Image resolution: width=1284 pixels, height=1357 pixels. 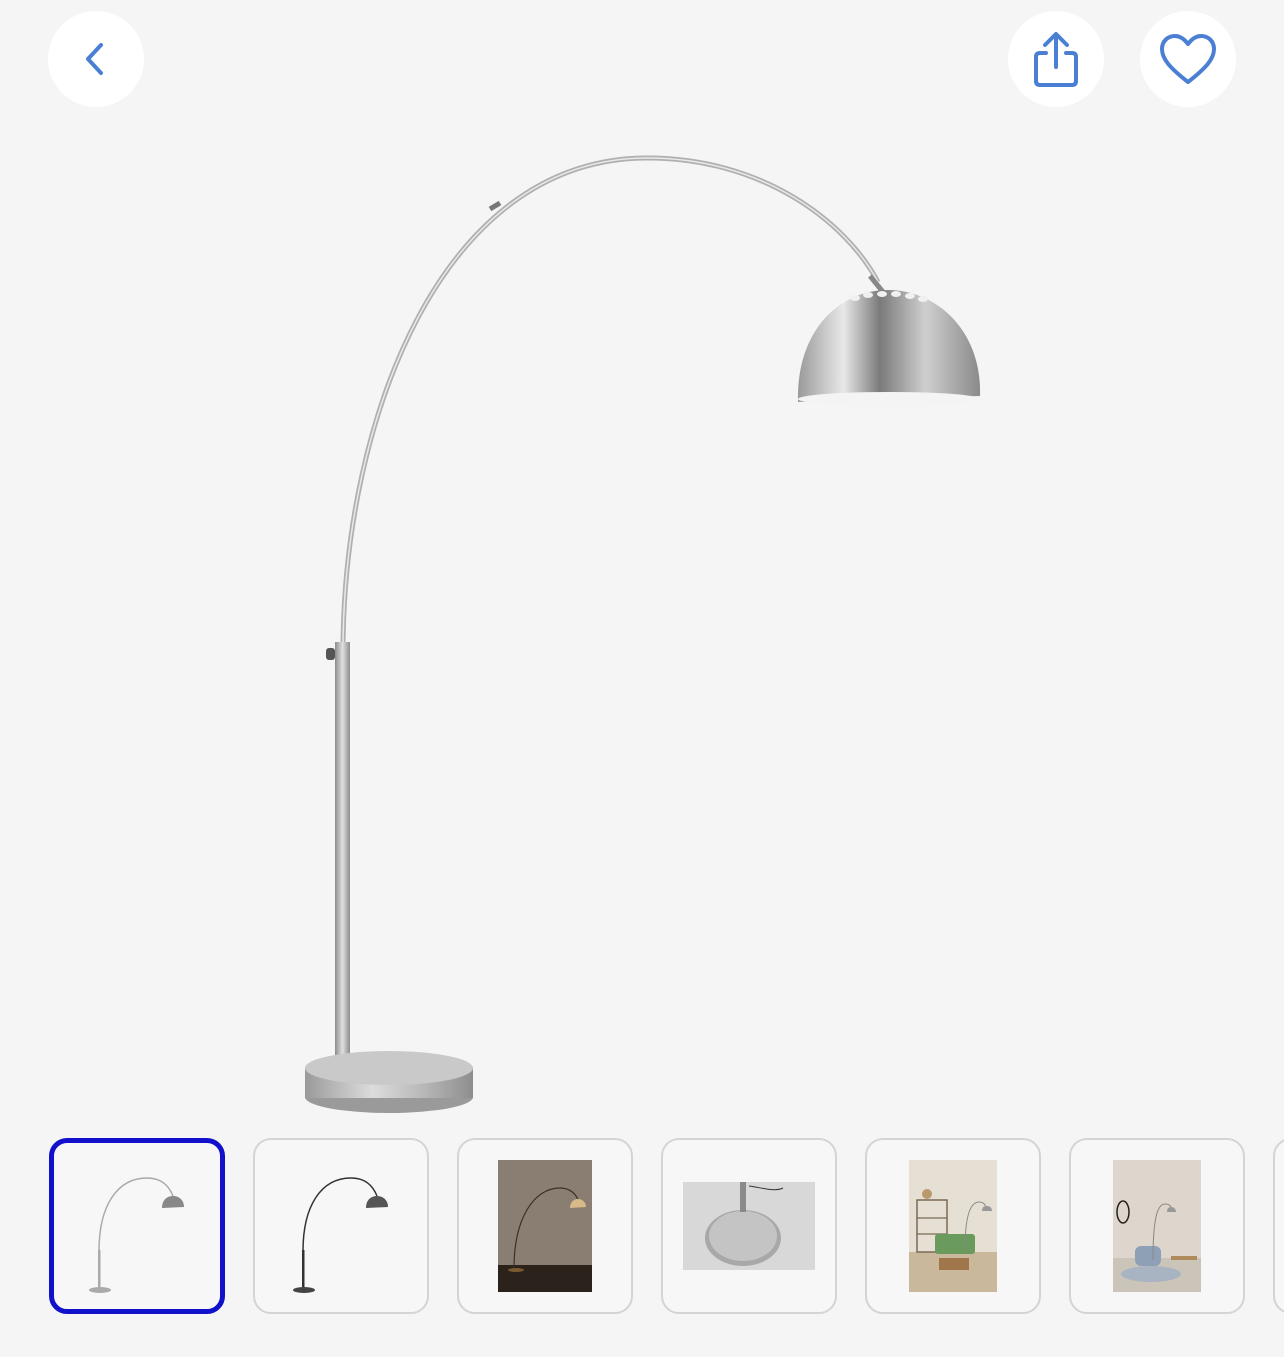 I want to click on share-icon, so click(x=1056, y=59).